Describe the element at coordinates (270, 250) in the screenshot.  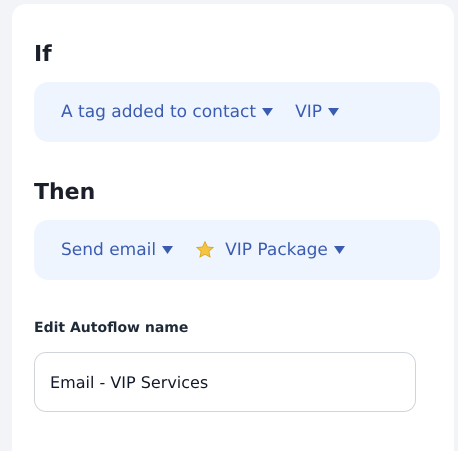
I see `dropdown-button: VIP Package` at that location.